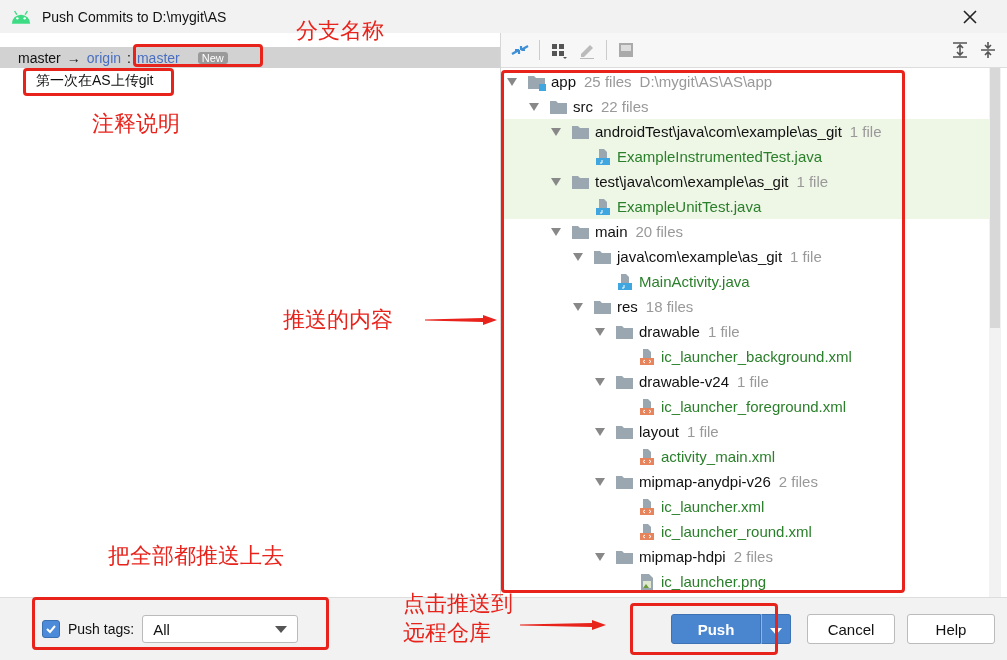 Image resolution: width=1007 pixels, height=660 pixels. What do you see at coordinates (720, 156) in the screenshot?
I see `file-name: ExampleInstrumentedTest.java` at bounding box center [720, 156].